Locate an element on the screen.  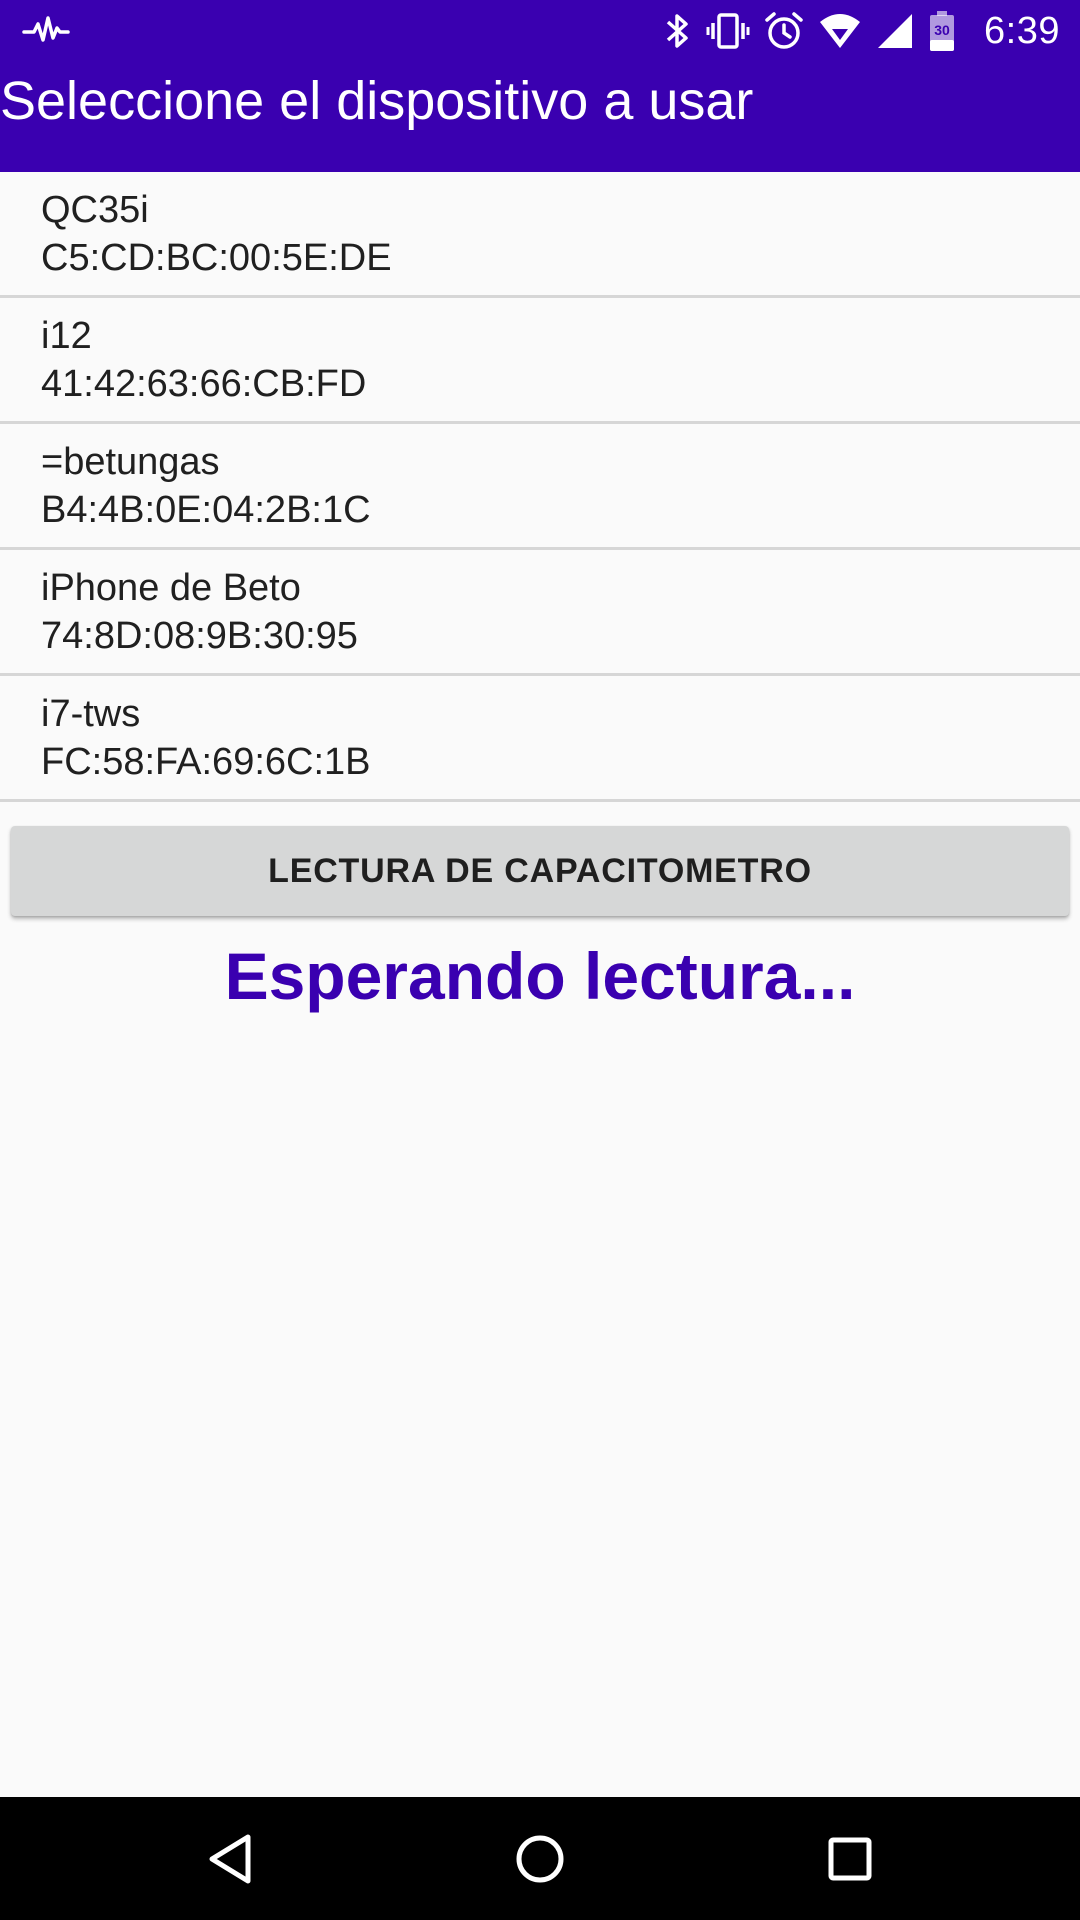
device-name: i12 is located at coordinates (66, 336).